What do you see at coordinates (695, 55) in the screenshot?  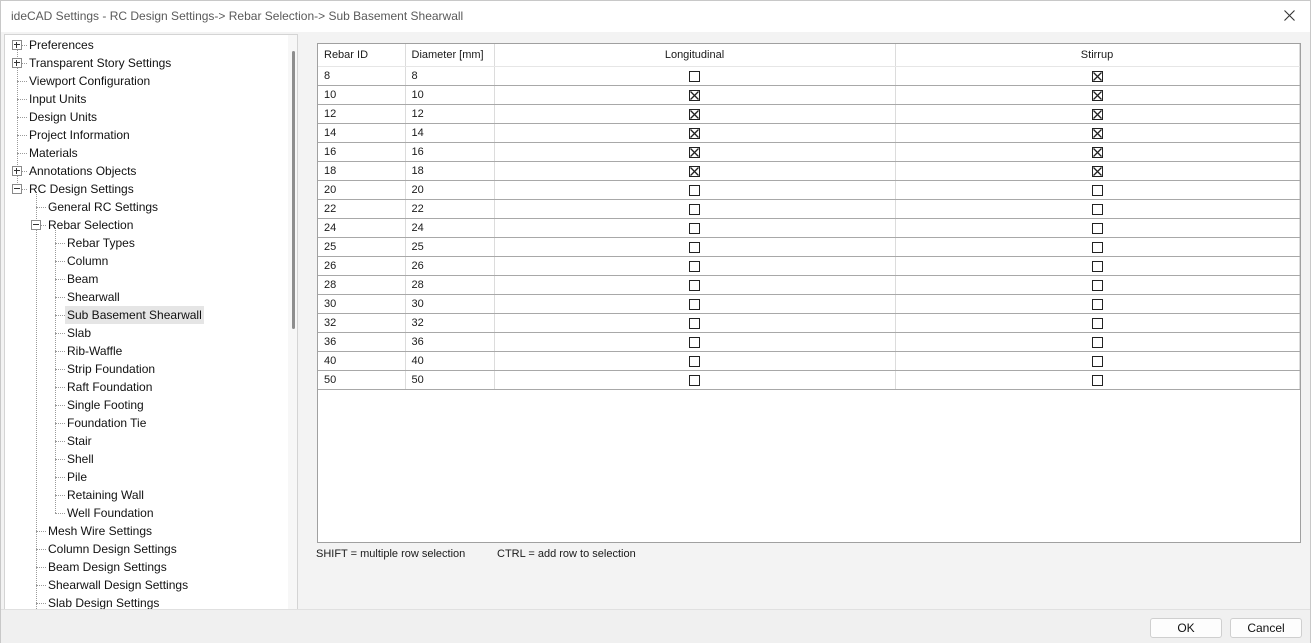 I see `column-header-longitudinal: Longitudinal` at bounding box center [695, 55].